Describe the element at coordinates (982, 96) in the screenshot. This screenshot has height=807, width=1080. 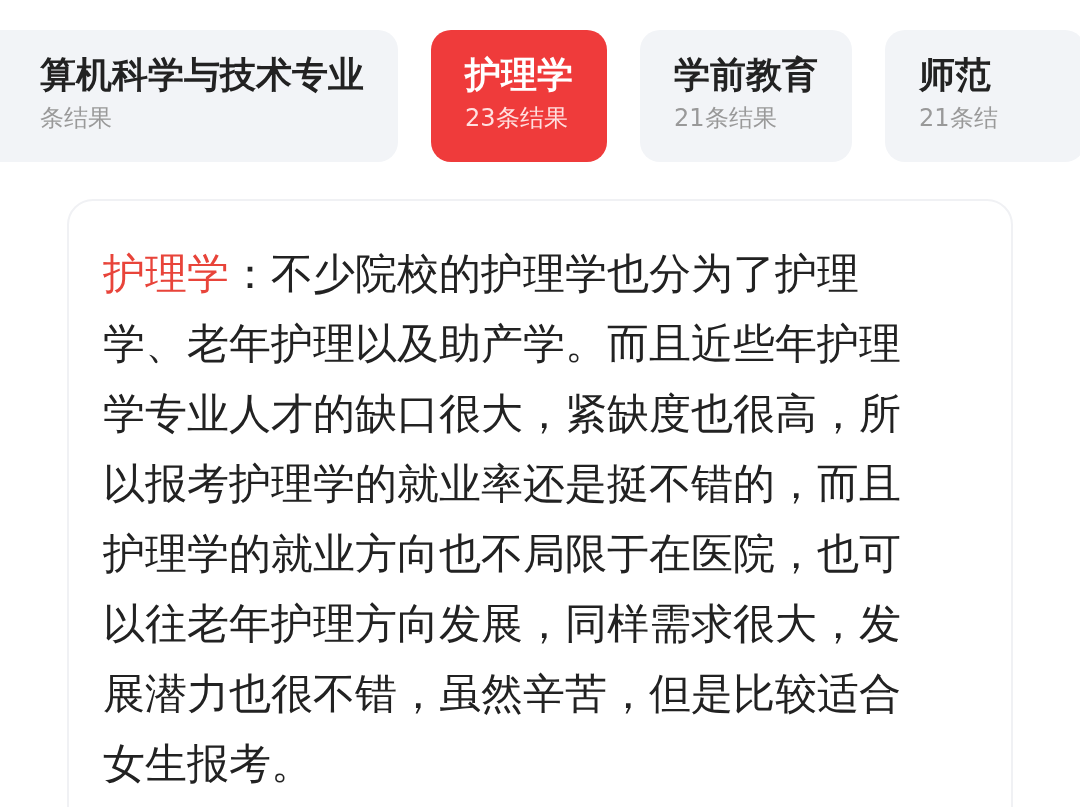
I see `major-tab: 师范 21条结` at that location.